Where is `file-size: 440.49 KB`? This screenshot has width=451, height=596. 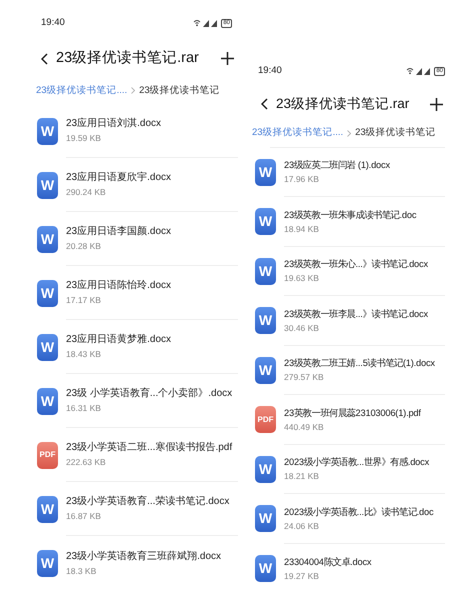
file-size: 440.49 KB is located at coordinates (304, 426).